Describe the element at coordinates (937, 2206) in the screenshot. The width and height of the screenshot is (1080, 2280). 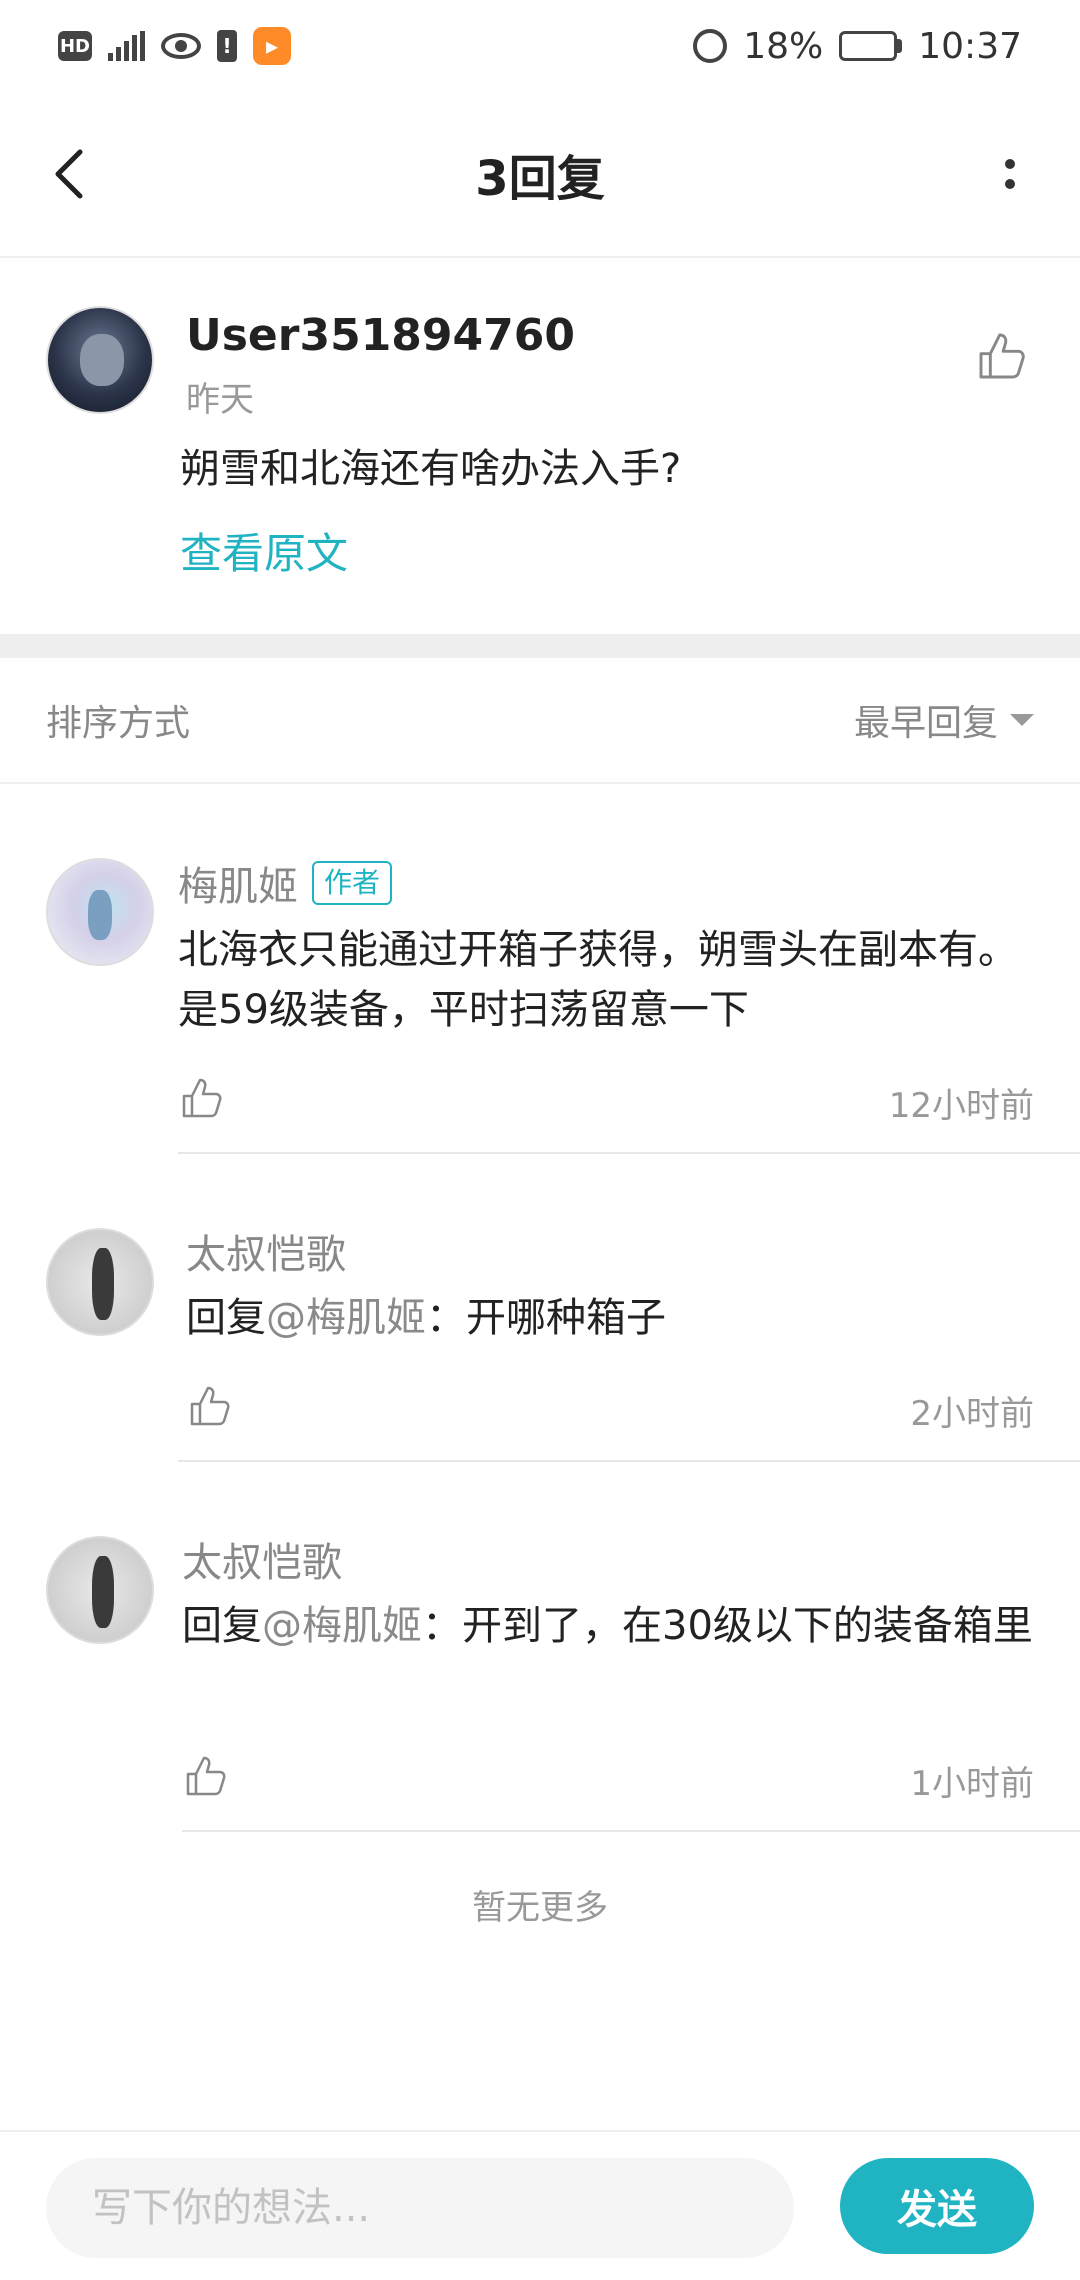
I see `send-button: 发送` at that location.